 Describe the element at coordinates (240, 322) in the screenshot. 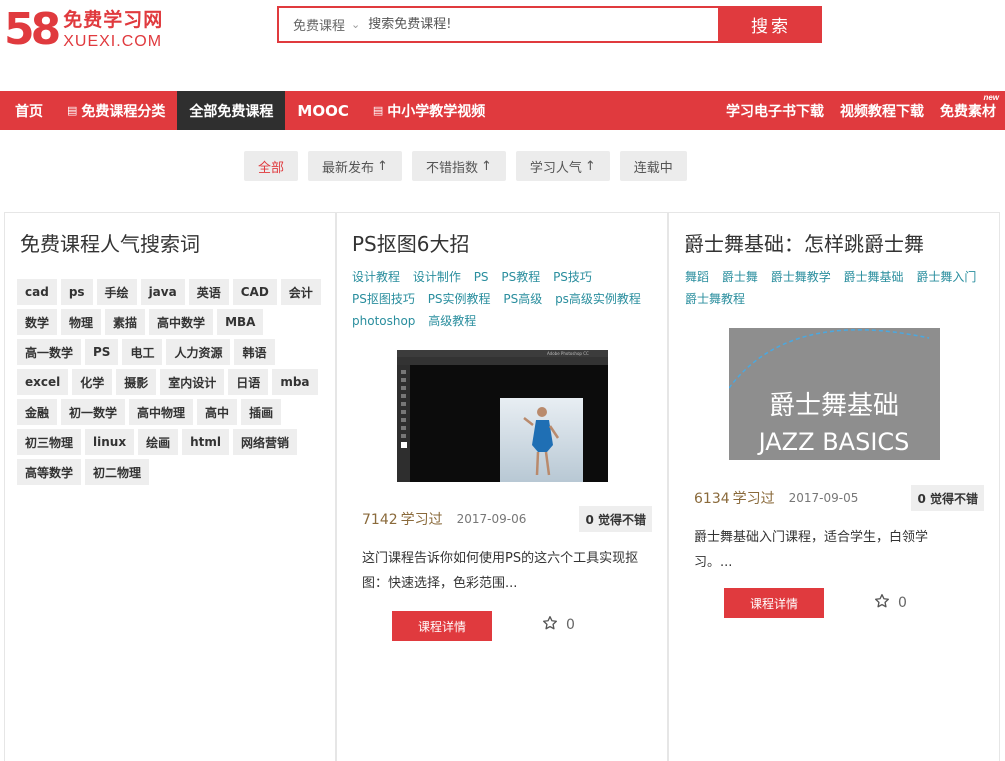

I see `search-tag: MBA` at that location.